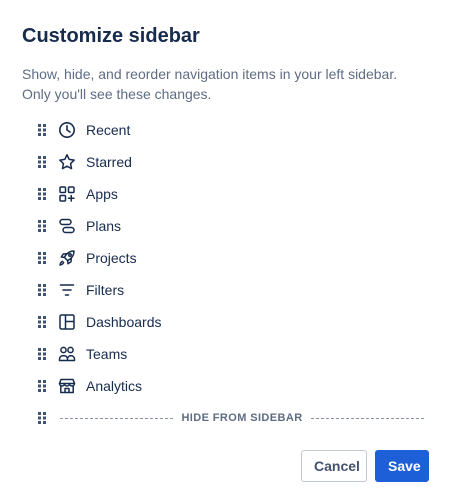 The height and width of the screenshot is (494, 450). Describe the element at coordinates (111, 36) in the screenshot. I see `dialog-title: Customize sidebar` at that location.